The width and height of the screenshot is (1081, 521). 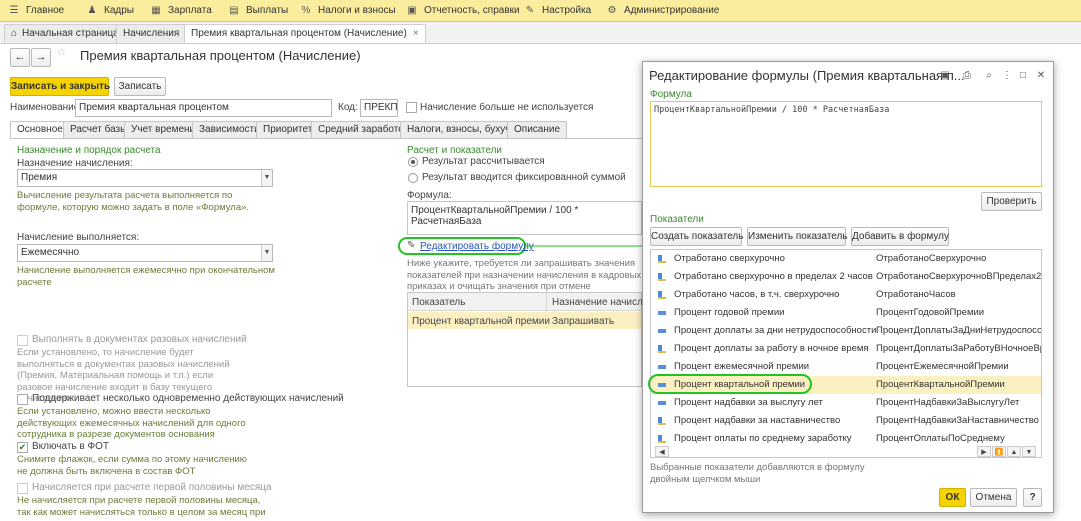 What do you see at coordinates (1014, 451) in the screenshot?
I see `go-up-icon: ▲` at bounding box center [1014, 451].